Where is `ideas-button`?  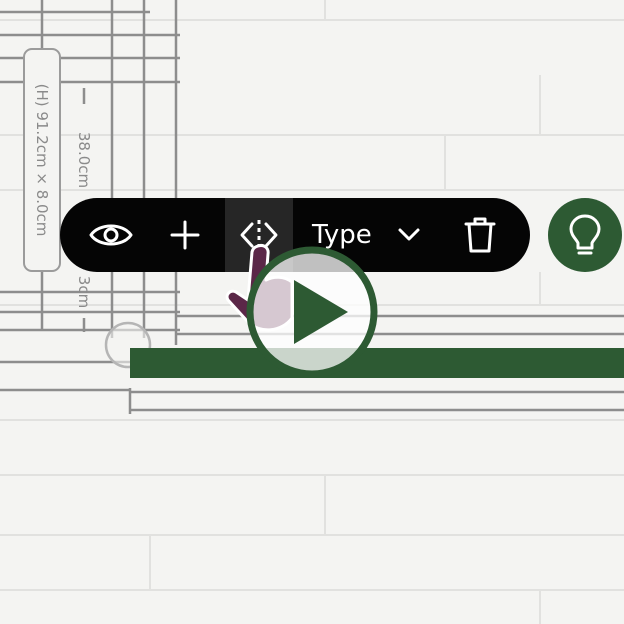
ideas-button is located at coordinates (585, 235).